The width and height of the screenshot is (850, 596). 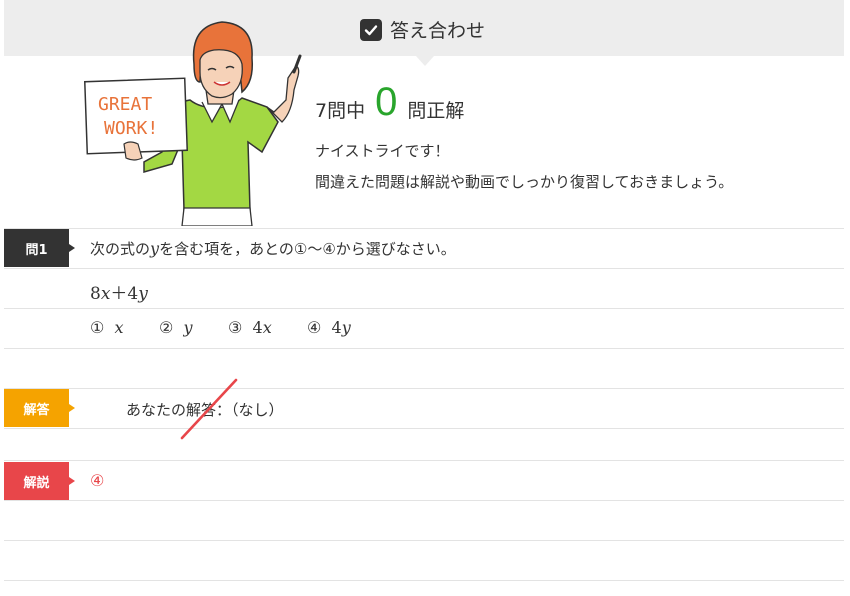 What do you see at coordinates (436, 111) in the screenshot?
I see `score-suffix: 問正解` at bounding box center [436, 111].